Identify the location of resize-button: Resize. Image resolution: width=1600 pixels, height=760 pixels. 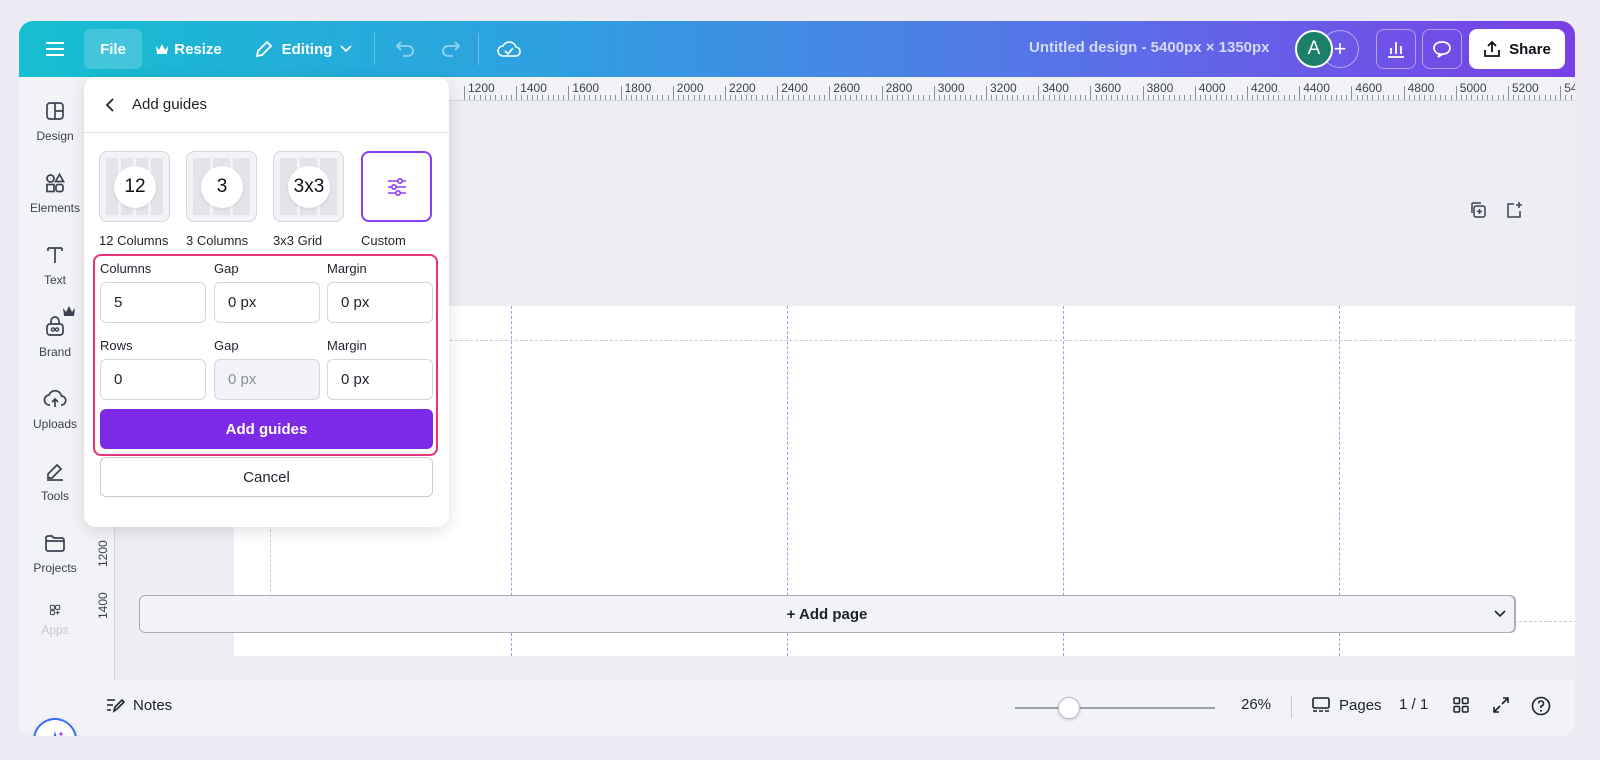
(189, 49).